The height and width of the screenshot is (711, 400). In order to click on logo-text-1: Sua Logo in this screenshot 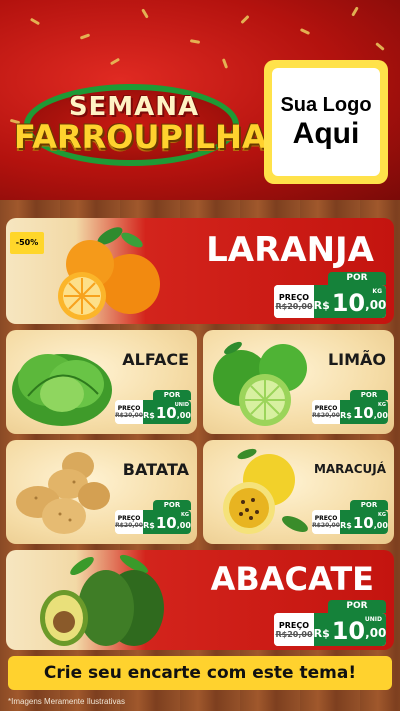, I will do `click(326, 104)`.